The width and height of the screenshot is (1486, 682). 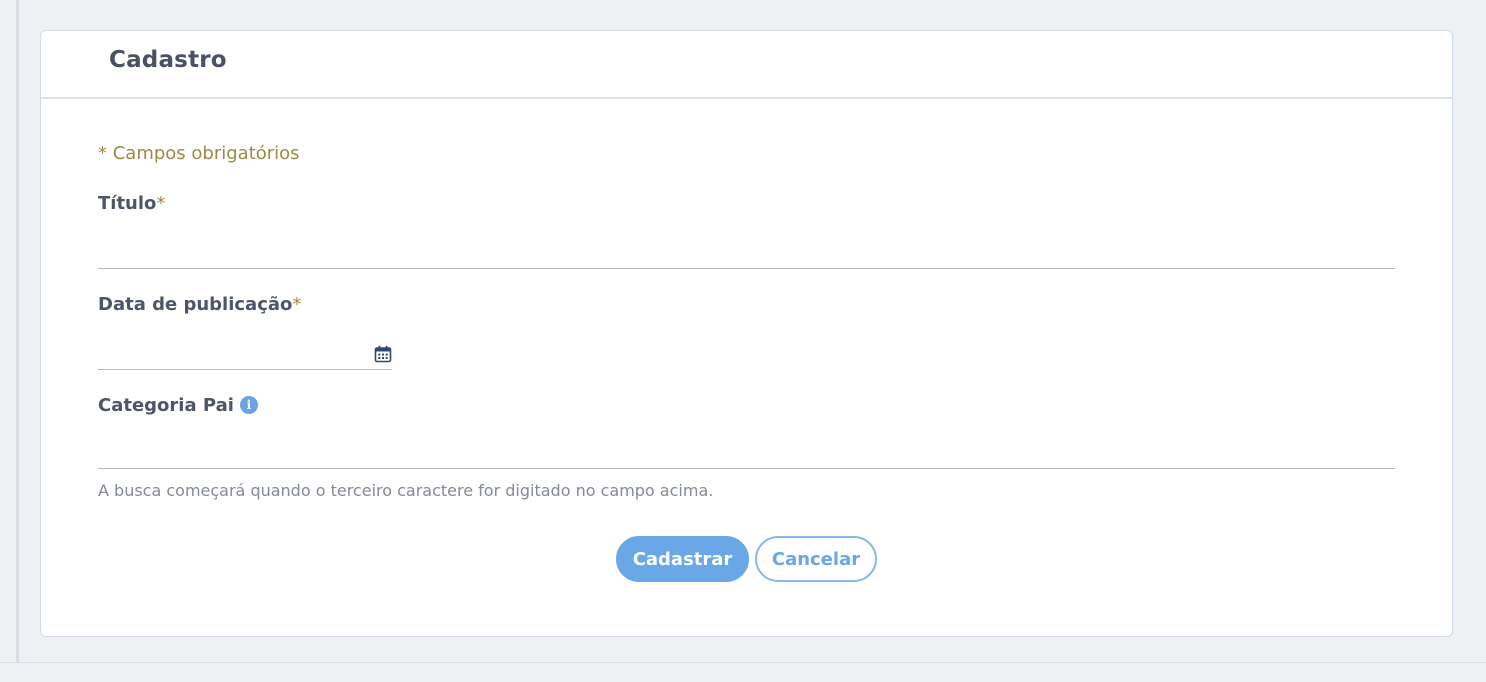 I want to click on titulo-label: Título*, so click(x=131, y=203).